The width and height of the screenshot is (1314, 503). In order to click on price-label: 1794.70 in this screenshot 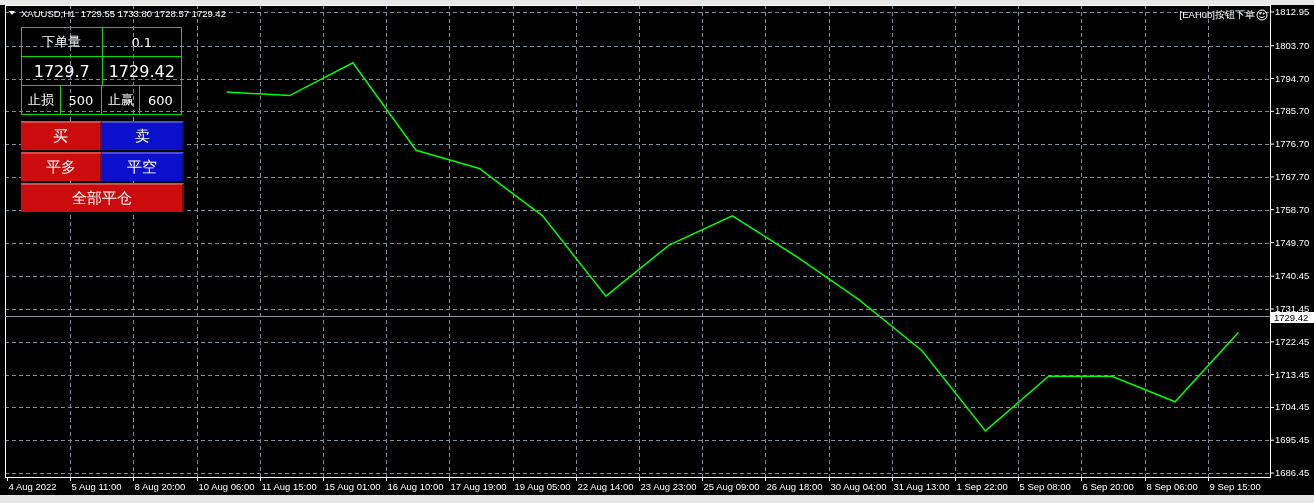, I will do `click(1292, 78)`.